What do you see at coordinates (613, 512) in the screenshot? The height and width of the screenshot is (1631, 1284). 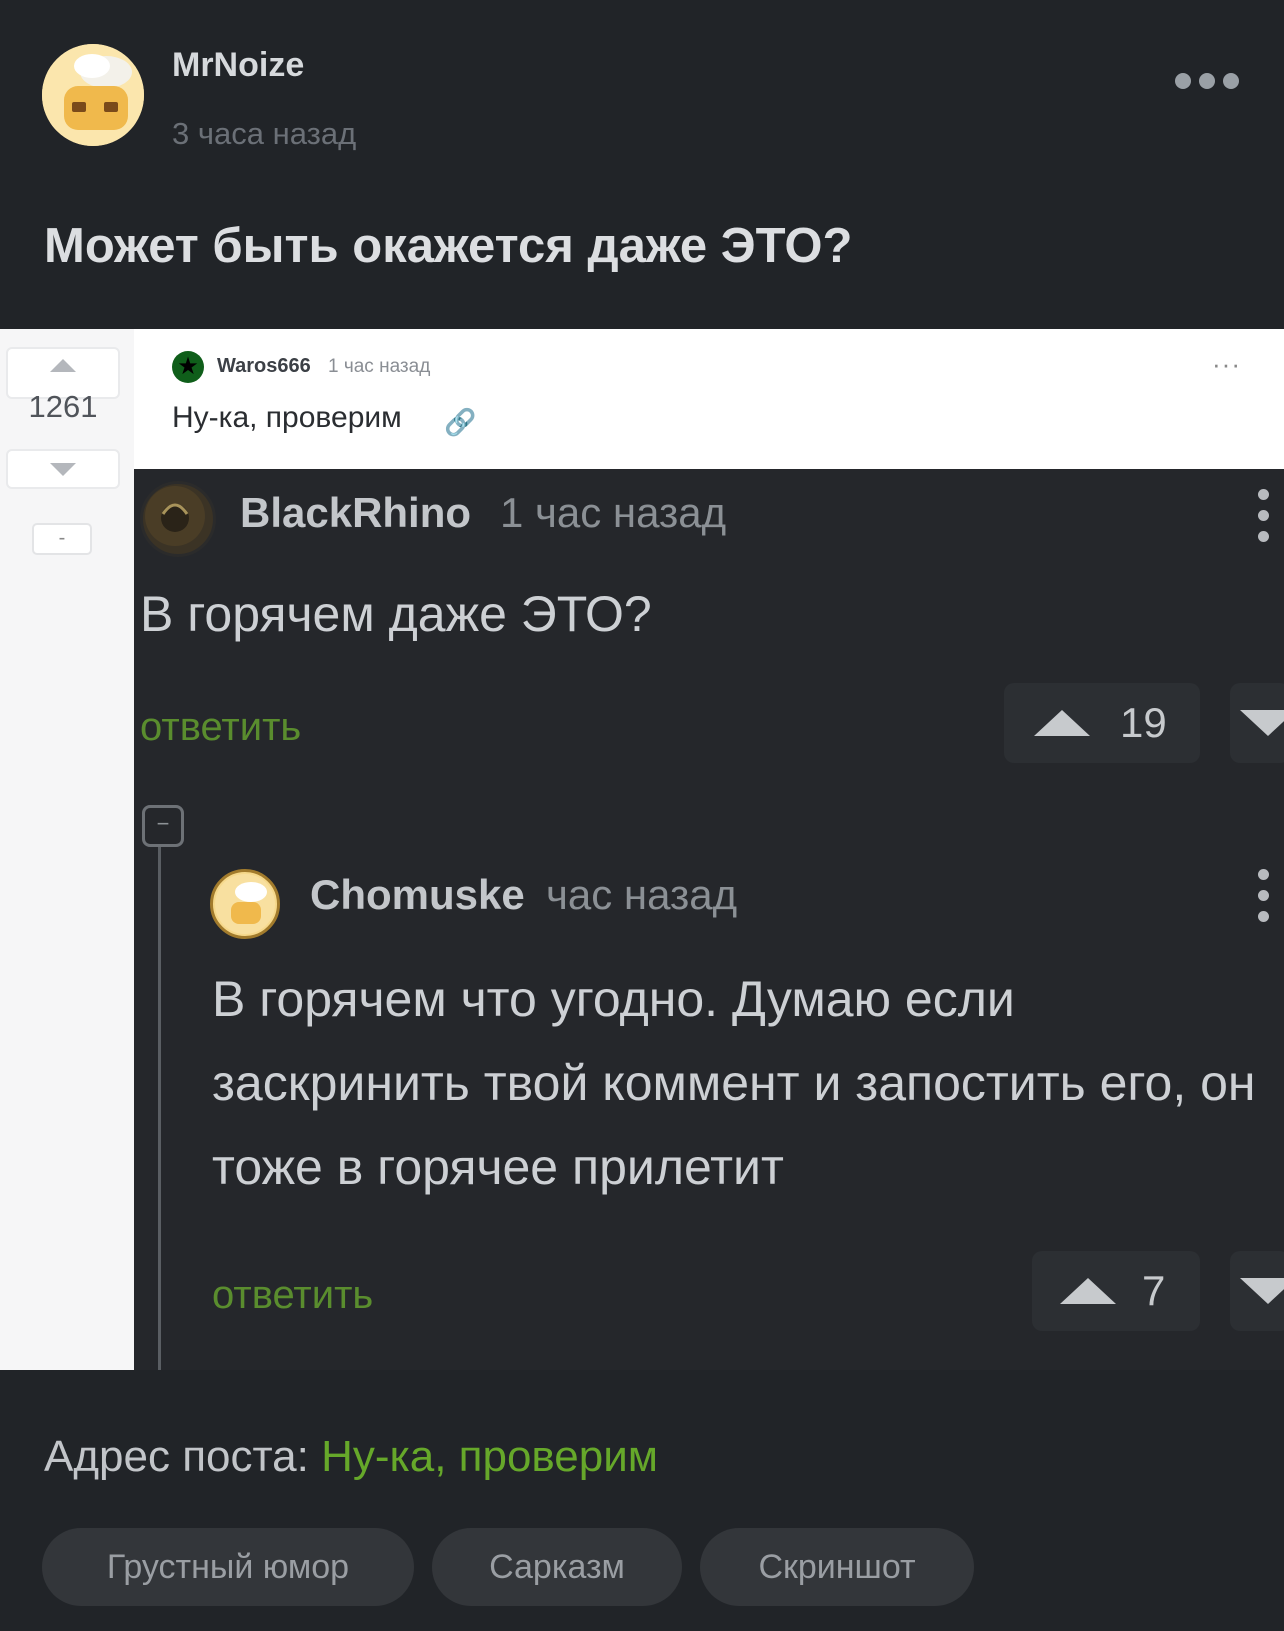 I see `reply-time: 1 час назад` at bounding box center [613, 512].